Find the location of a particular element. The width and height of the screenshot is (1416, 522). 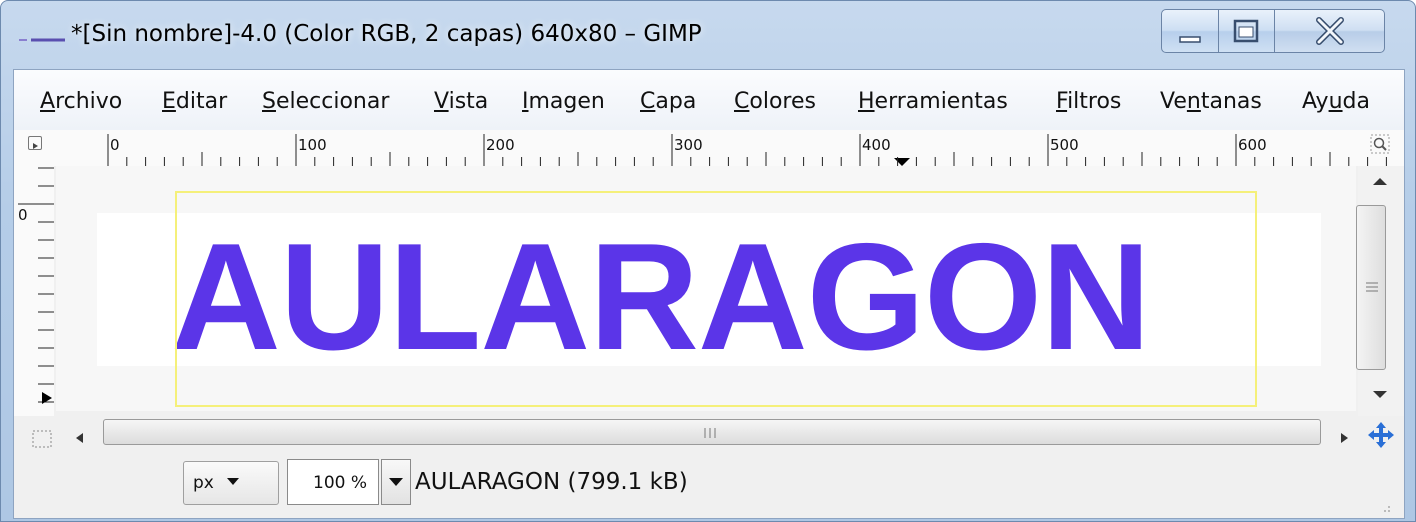

vertical-ruler: 0 is located at coordinates (34, 291).